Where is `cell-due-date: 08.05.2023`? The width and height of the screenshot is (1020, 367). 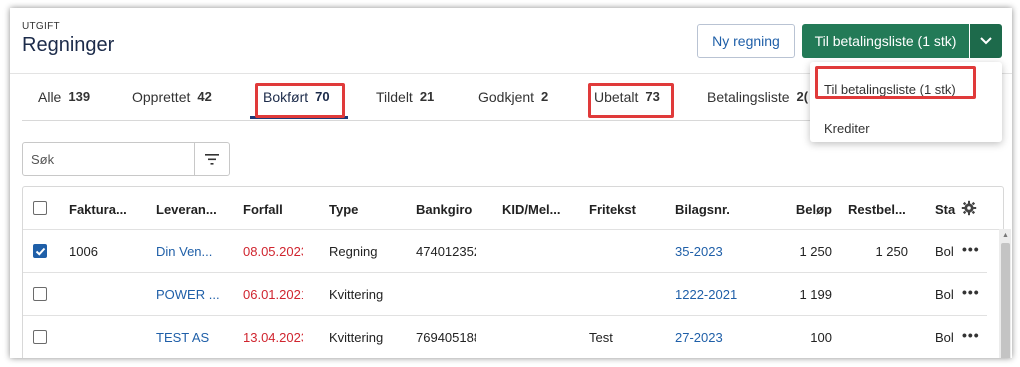
cell-due-date: 08.05.2023 is located at coordinates (273, 251).